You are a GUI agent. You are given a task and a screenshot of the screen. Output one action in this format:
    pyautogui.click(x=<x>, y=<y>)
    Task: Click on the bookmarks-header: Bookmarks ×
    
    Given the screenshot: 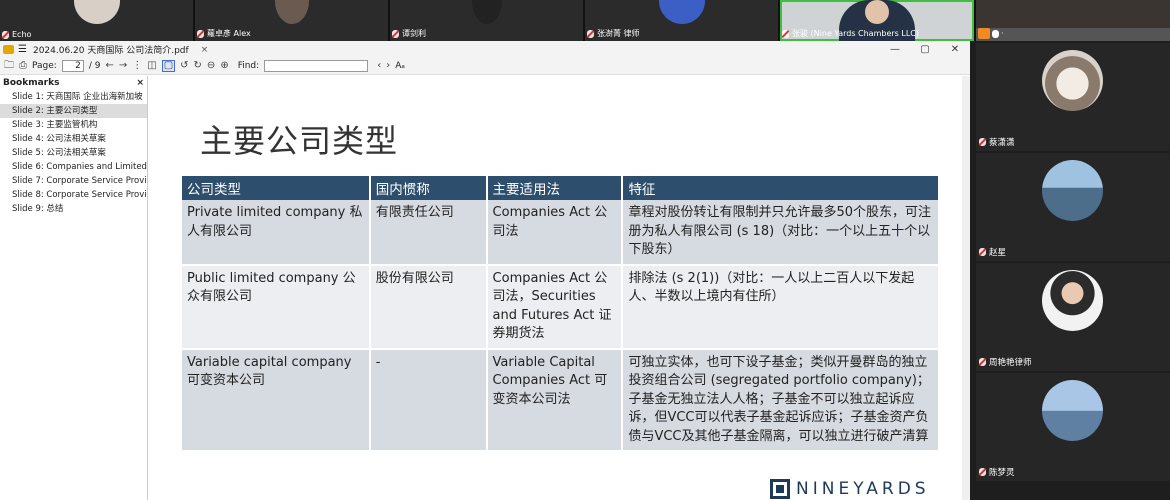 What is the action you would take?
    pyautogui.click(x=73, y=83)
    